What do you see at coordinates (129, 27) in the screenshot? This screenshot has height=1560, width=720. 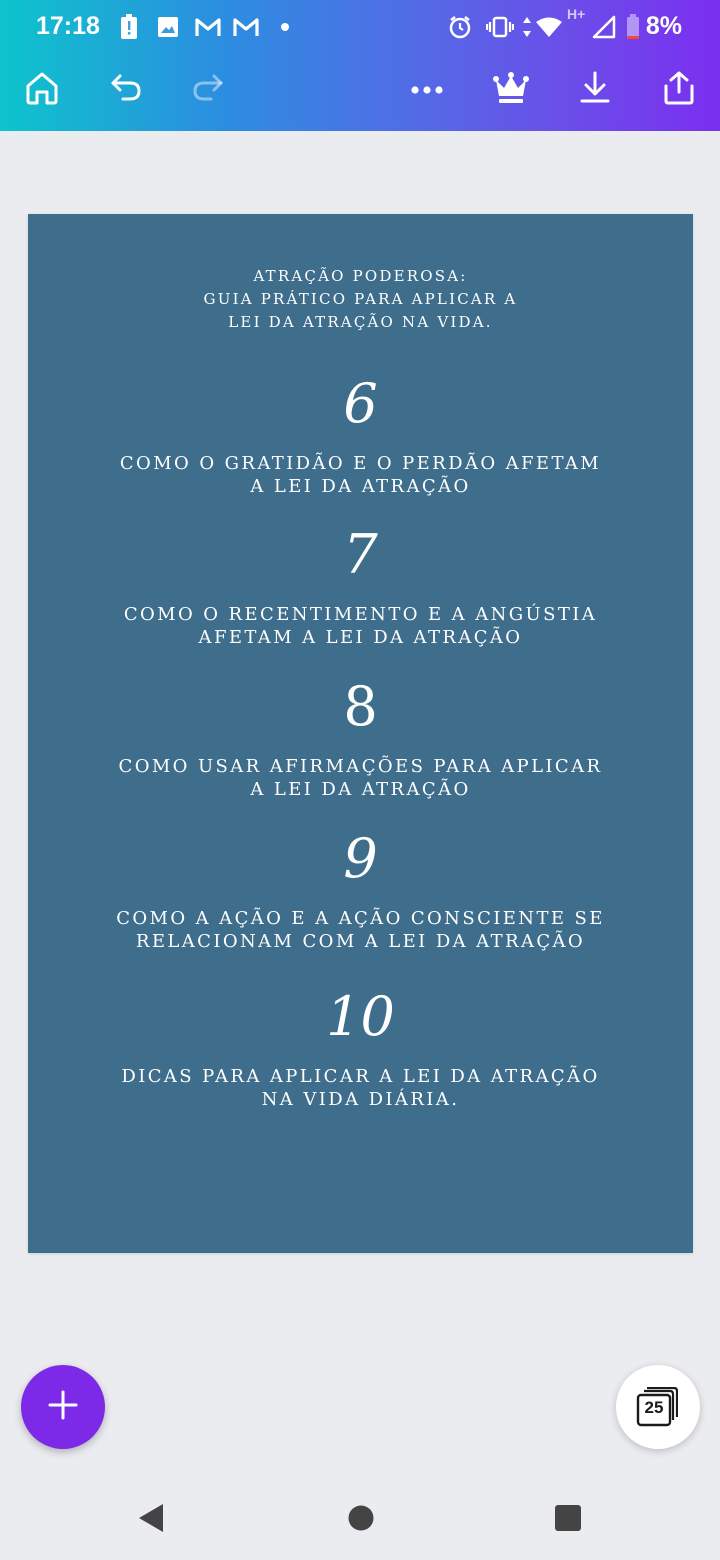 I see `battery-alert-icon` at bounding box center [129, 27].